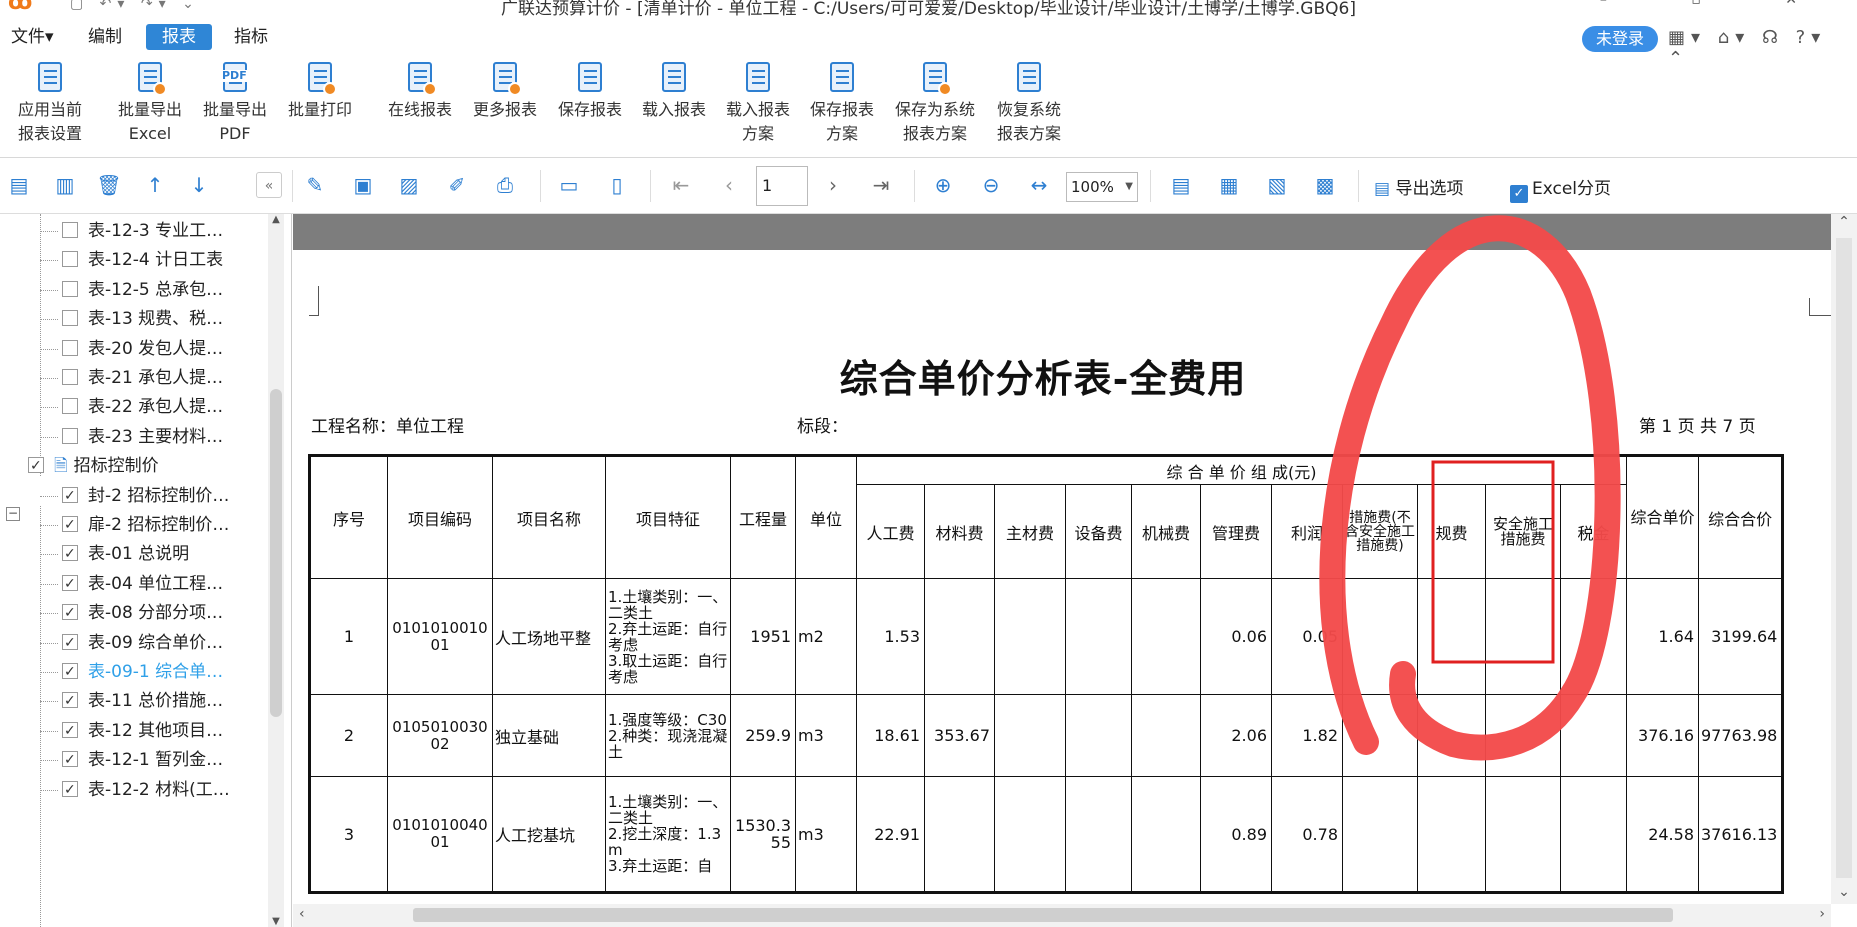  What do you see at coordinates (179, 37) in the screenshot?
I see `menu-report: 报表` at bounding box center [179, 37].